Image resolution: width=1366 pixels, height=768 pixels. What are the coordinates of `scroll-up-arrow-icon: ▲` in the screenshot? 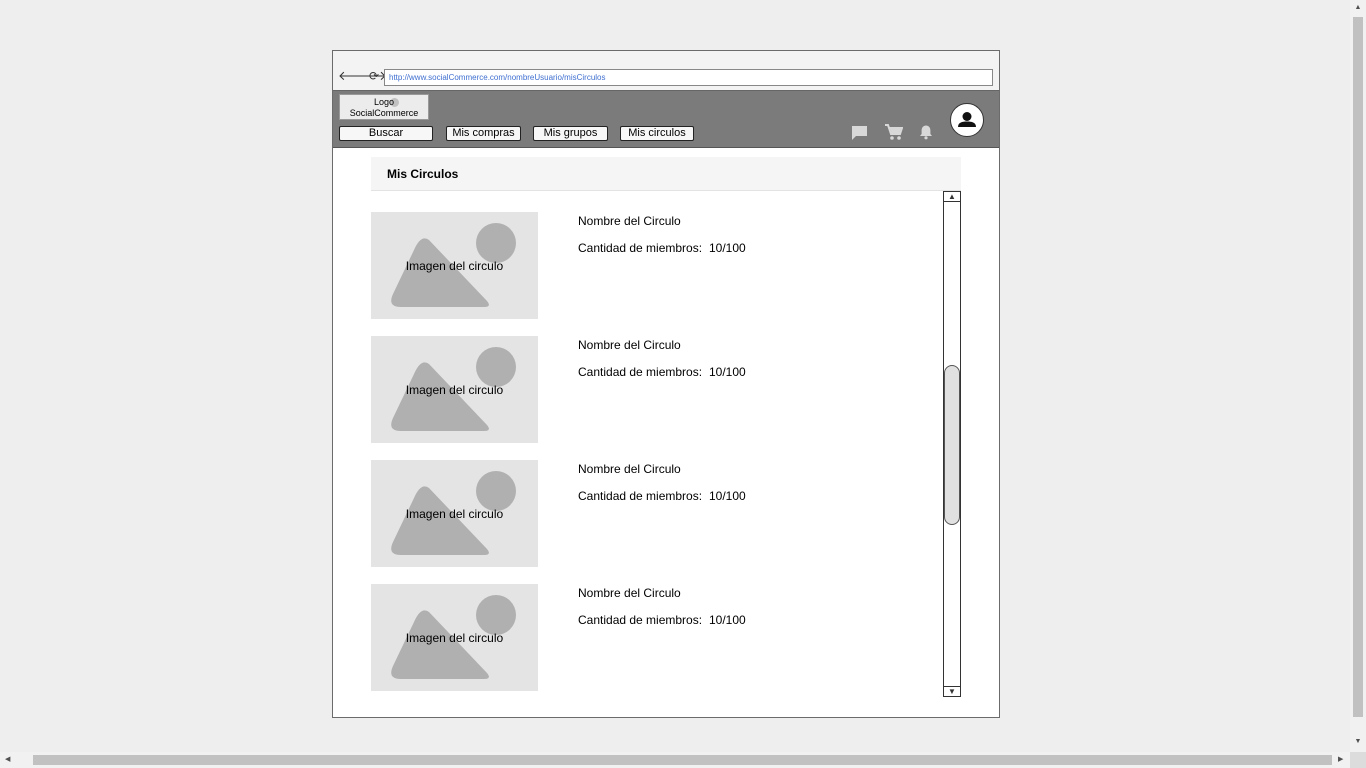 It's located at (952, 197).